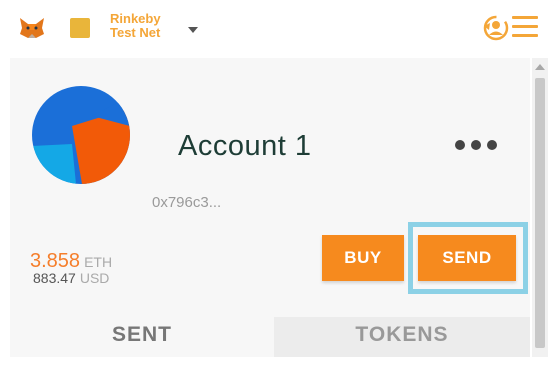 Image resolution: width=548 pixels, height=372 pixels. I want to click on more-options-icon, so click(476, 146).